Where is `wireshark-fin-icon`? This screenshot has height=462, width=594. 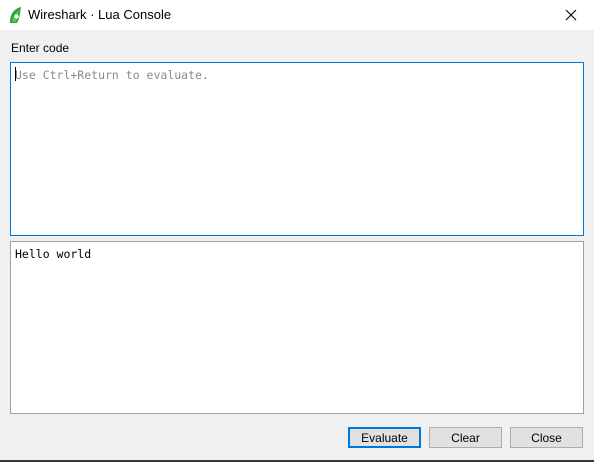
wireshark-fin-icon is located at coordinates (15, 15).